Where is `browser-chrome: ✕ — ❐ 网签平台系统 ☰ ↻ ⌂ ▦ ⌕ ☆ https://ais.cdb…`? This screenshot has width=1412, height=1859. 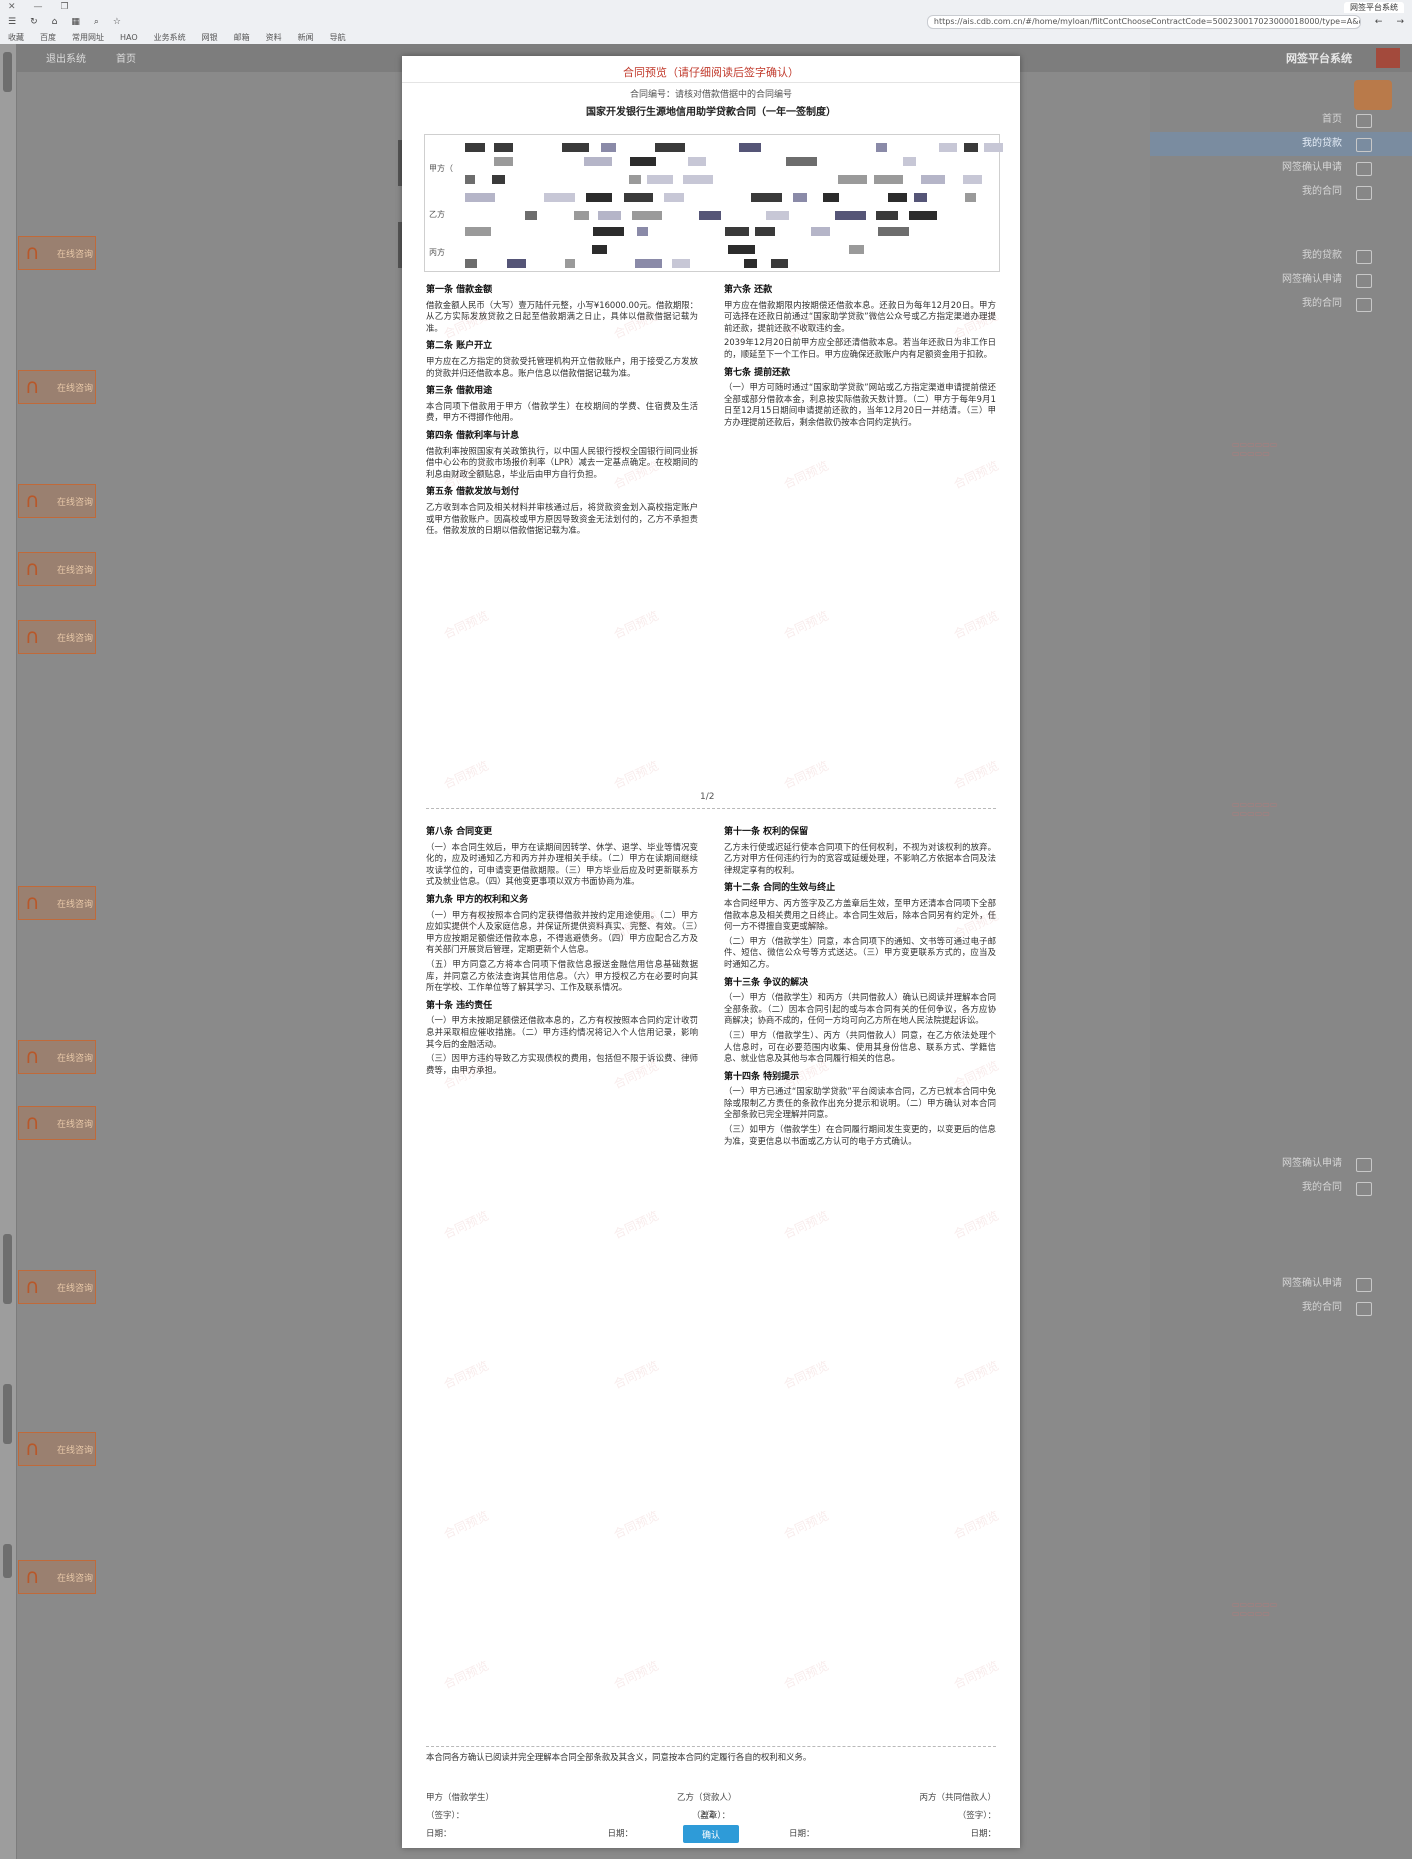
browser-chrome: ✕ — ❐ 网签平台系统 ☰ ↻ ⌂ ▦ ⌕ ☆ https://ais.cdb… is located at coordinates (706, 22).